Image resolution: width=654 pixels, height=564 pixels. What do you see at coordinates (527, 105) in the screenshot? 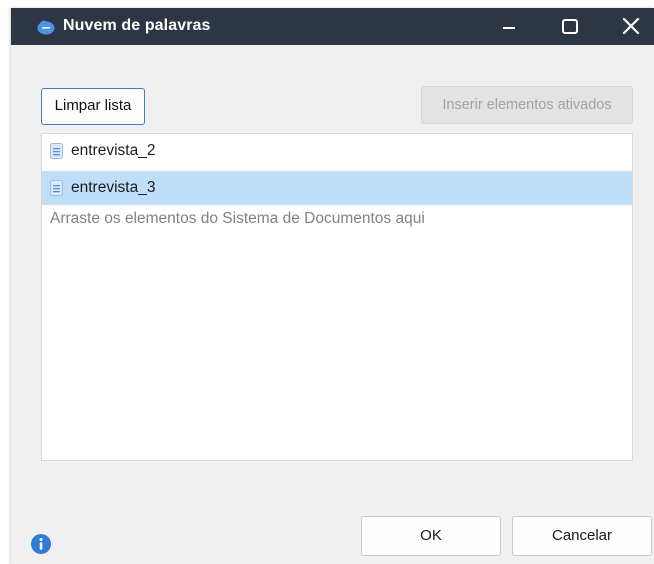
I see `insert-activated-button: Inserir elementos ativados` at bounding box center [527, 105].